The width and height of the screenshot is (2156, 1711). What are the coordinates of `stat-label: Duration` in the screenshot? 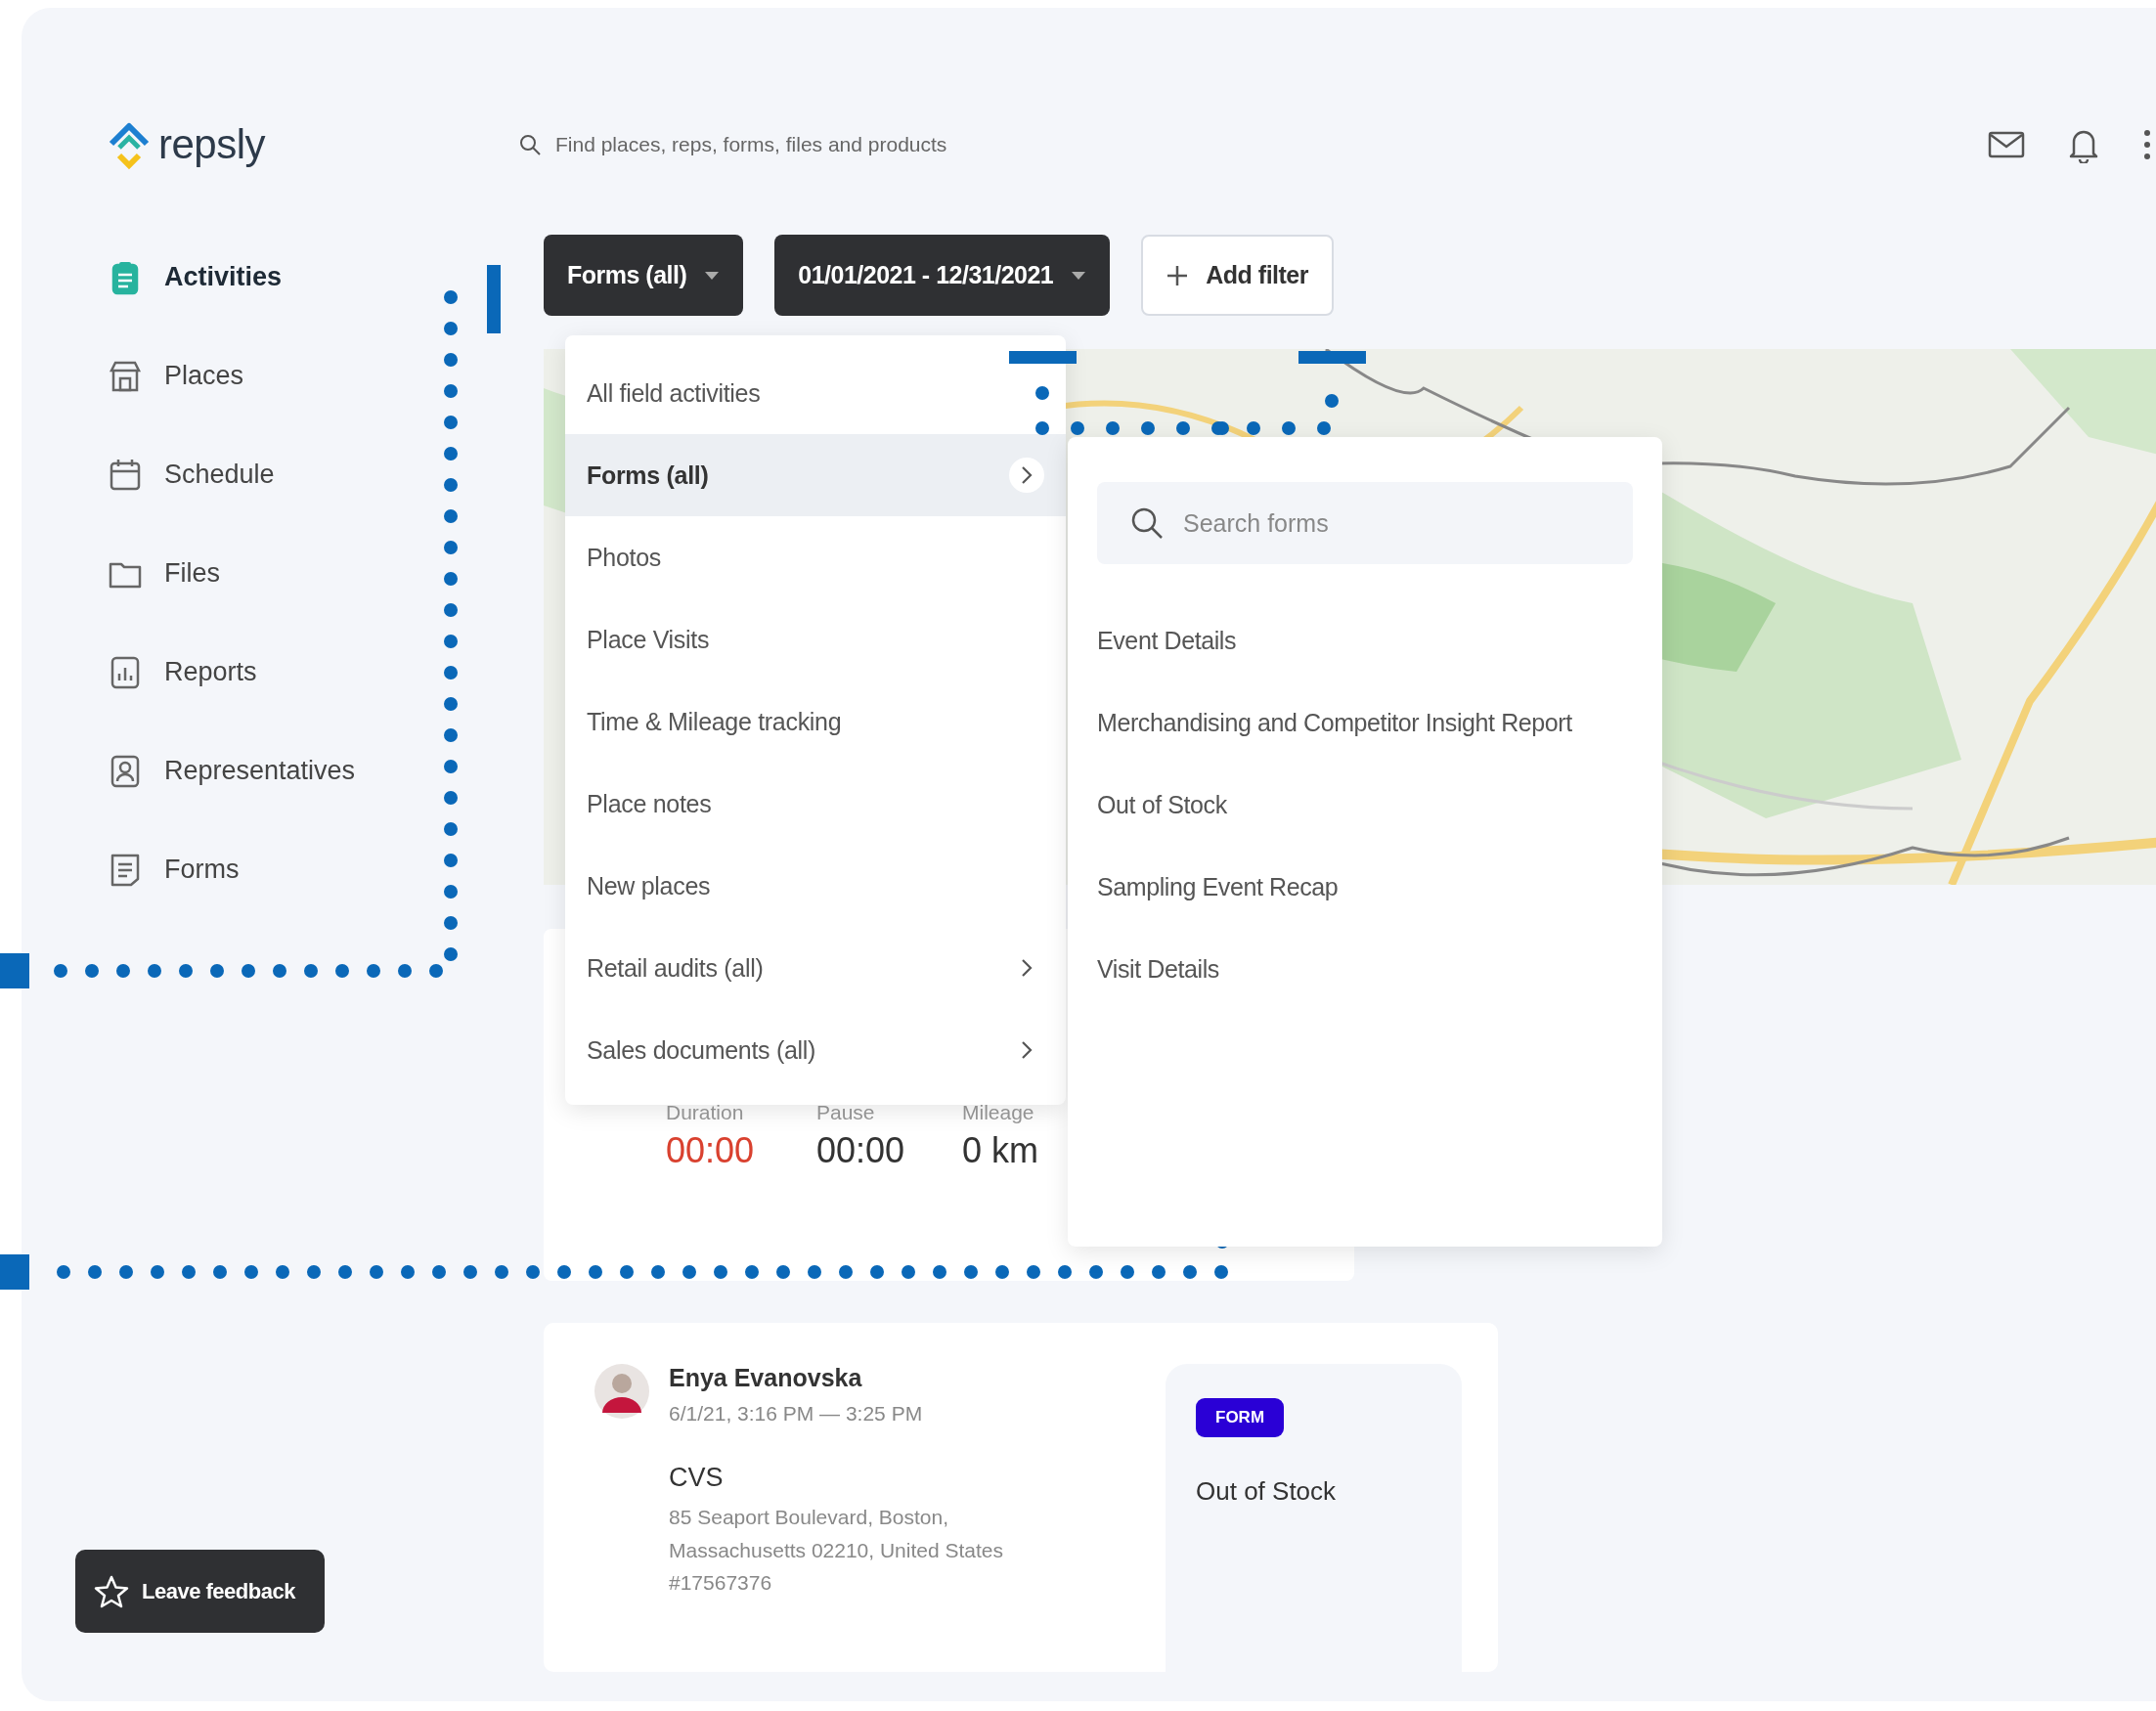 It's located at (705, 1112).